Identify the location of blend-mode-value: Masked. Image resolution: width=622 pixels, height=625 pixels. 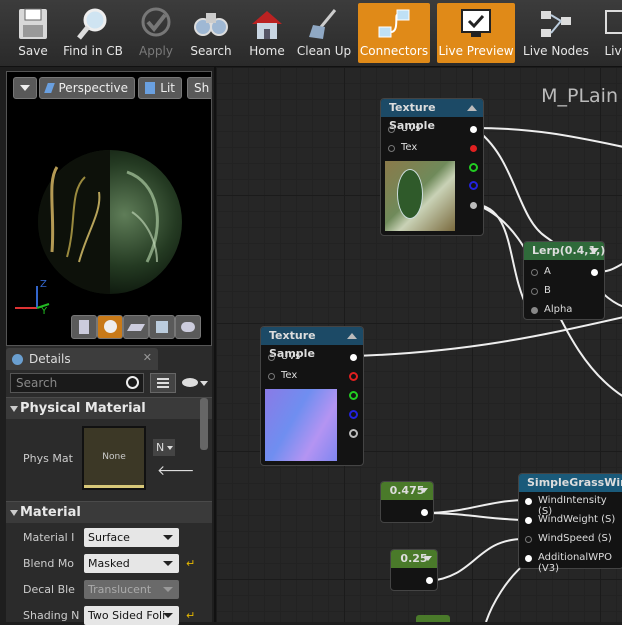
(109, 563).